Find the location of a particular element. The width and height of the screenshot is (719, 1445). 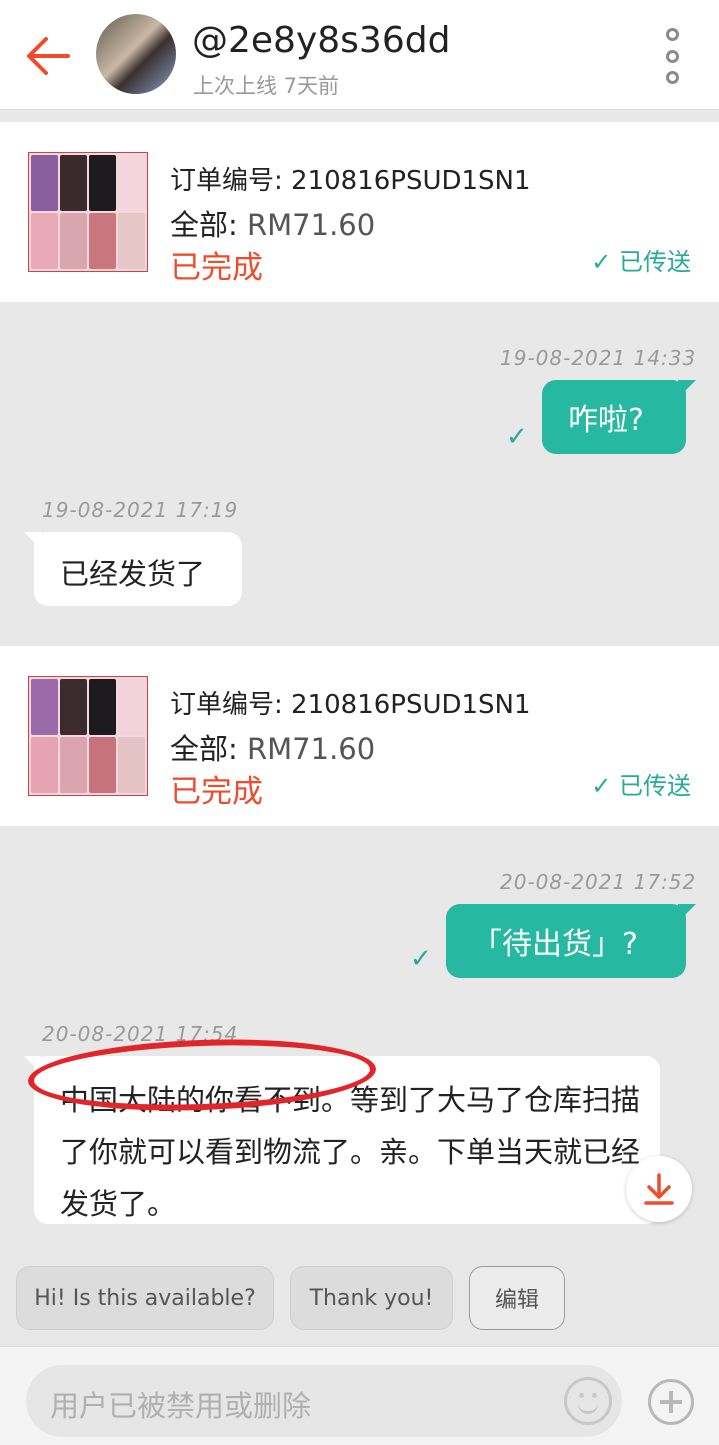

message-text: 「待出货」? is located at coordinates (555, 944).